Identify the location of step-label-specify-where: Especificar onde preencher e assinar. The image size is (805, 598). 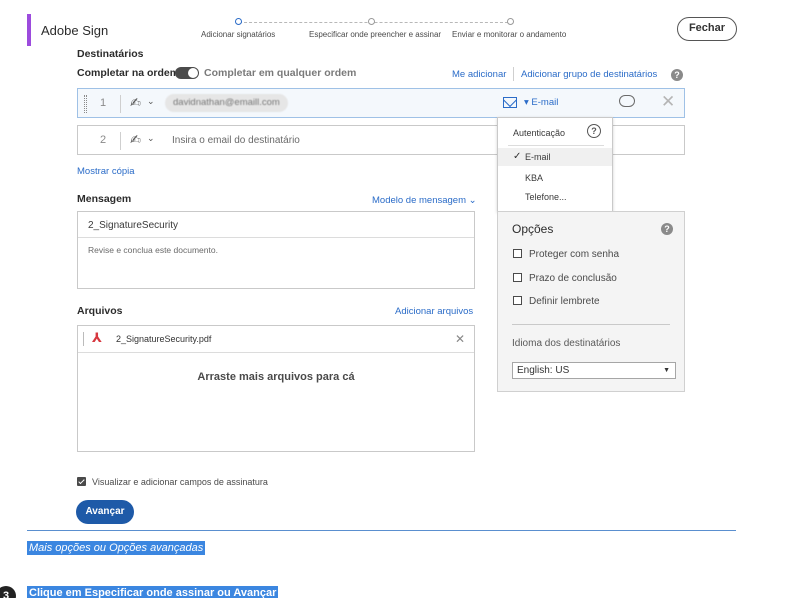
(375, 34).